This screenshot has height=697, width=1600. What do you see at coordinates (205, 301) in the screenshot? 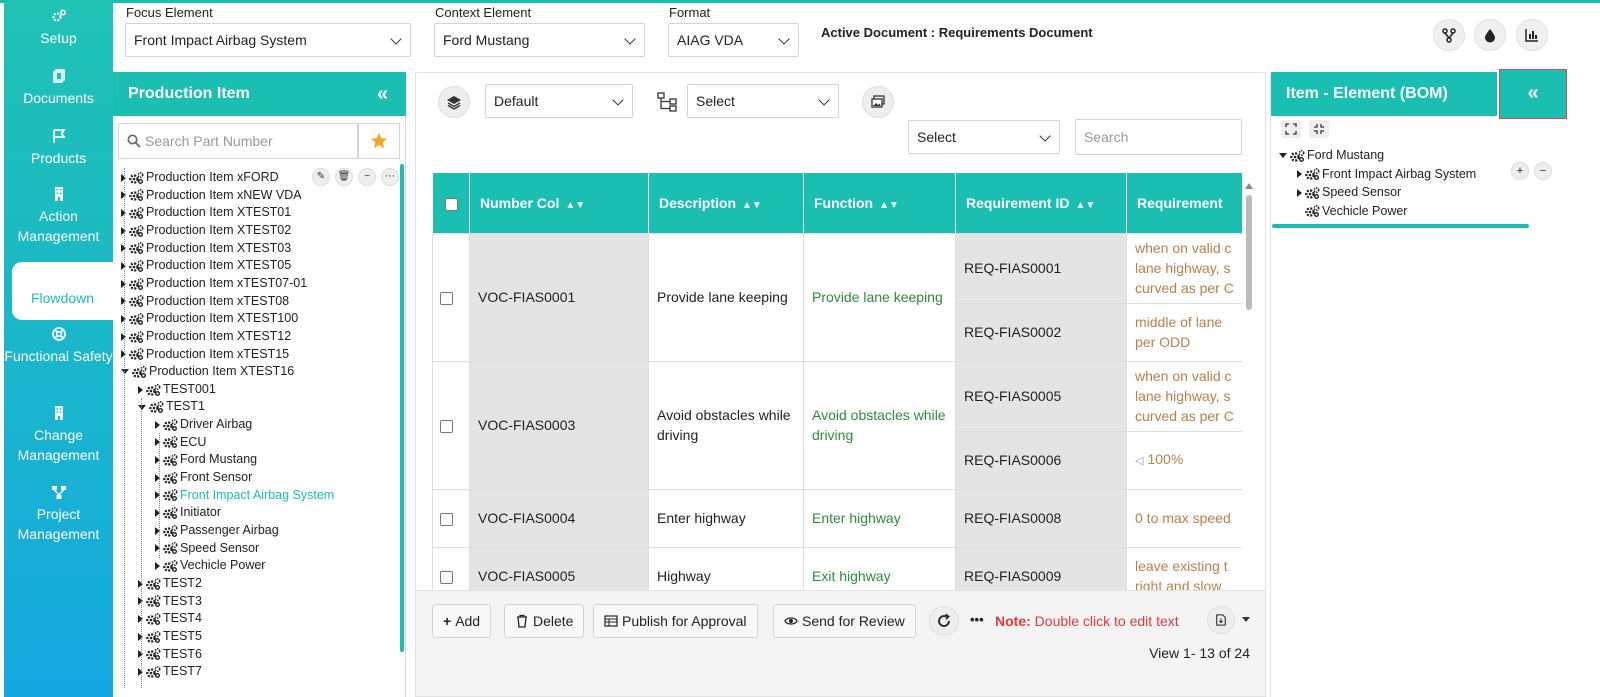
I see `tree-item: Production Item xTEST08` at bounding box center [205, 301].